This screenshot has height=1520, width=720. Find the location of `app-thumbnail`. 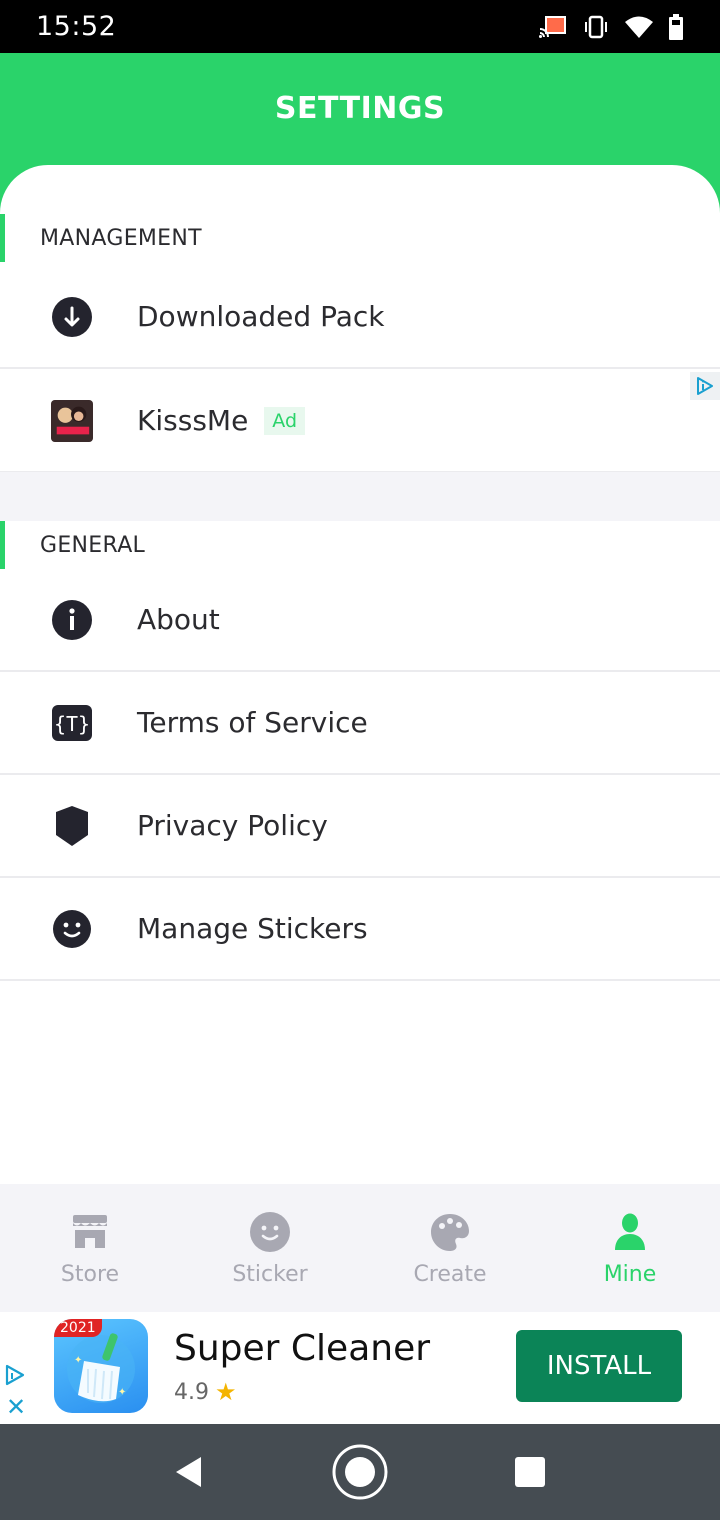

app-thumbnail is located at coordinates (72, 420).